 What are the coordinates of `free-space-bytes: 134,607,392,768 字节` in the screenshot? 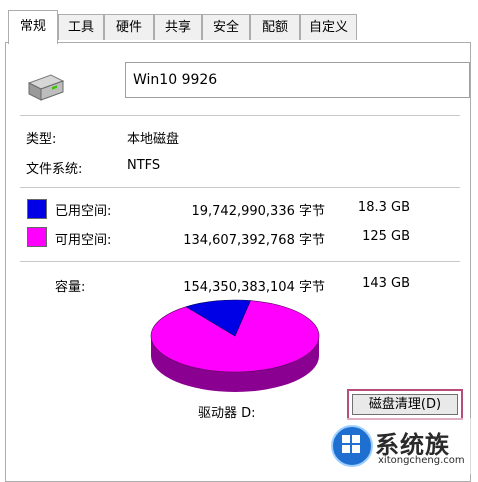 It's located at (254, 240).